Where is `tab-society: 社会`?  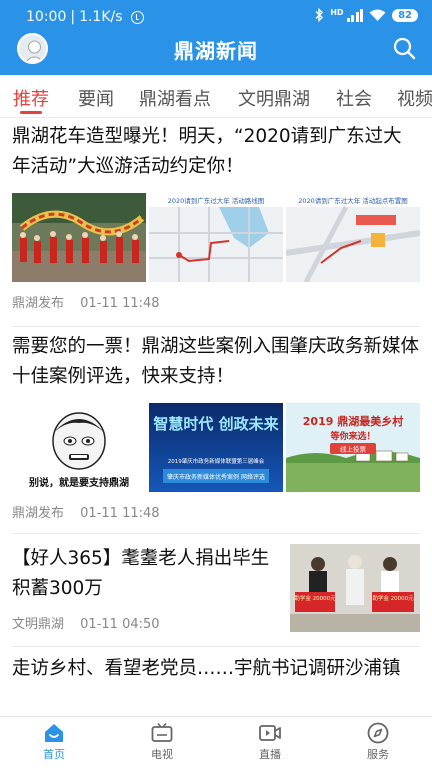
tab-society: 社会 is located at coordinates (354, 98).